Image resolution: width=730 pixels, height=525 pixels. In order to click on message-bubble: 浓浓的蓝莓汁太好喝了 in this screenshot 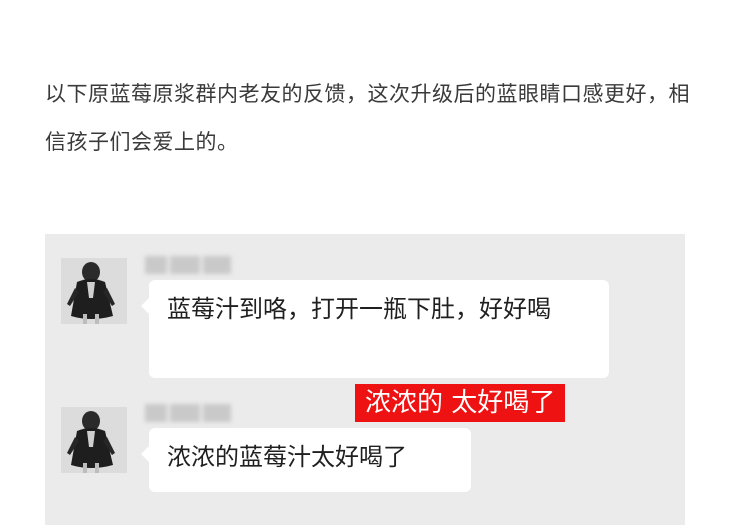, I will do `click(306, 460)`.